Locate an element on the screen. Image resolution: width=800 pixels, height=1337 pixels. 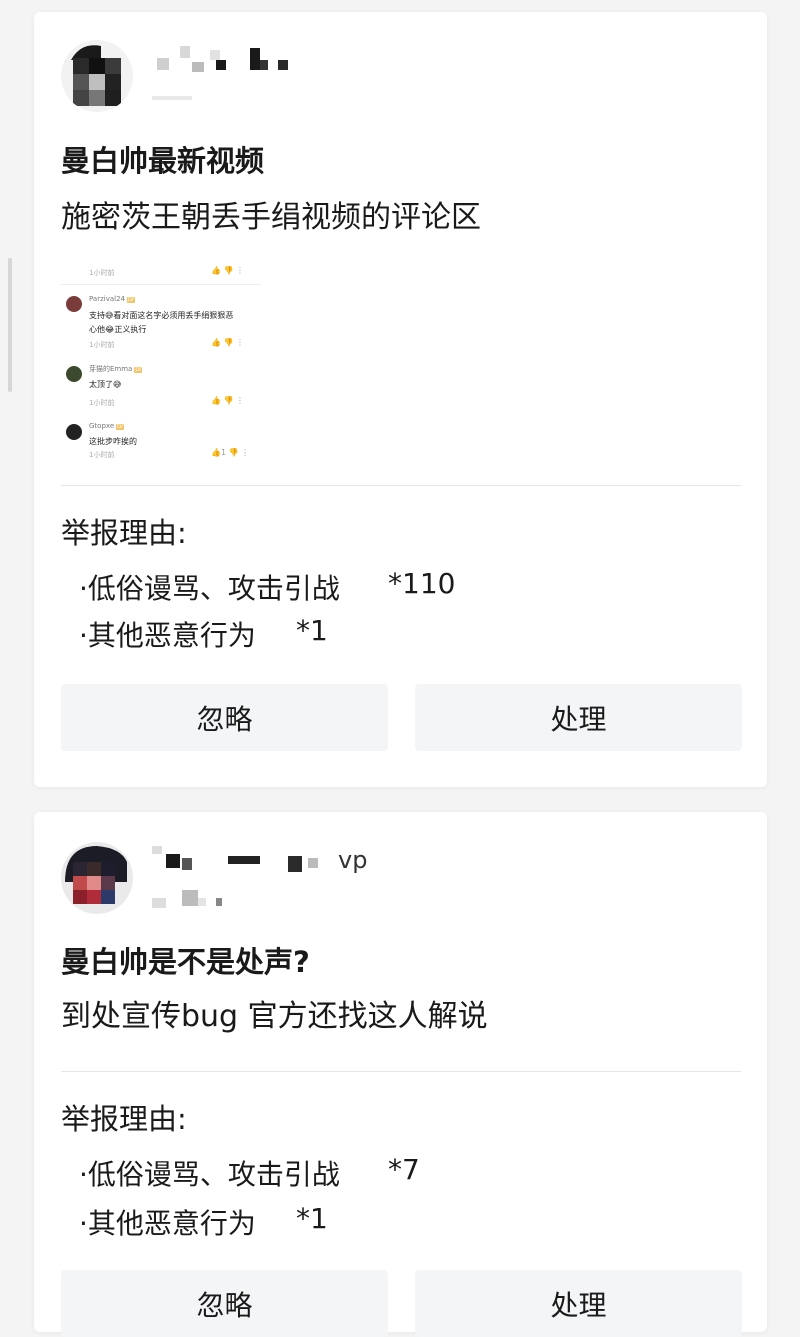
commenter-name: 芽猫的Emma LV is located at coordinates (116, 369).